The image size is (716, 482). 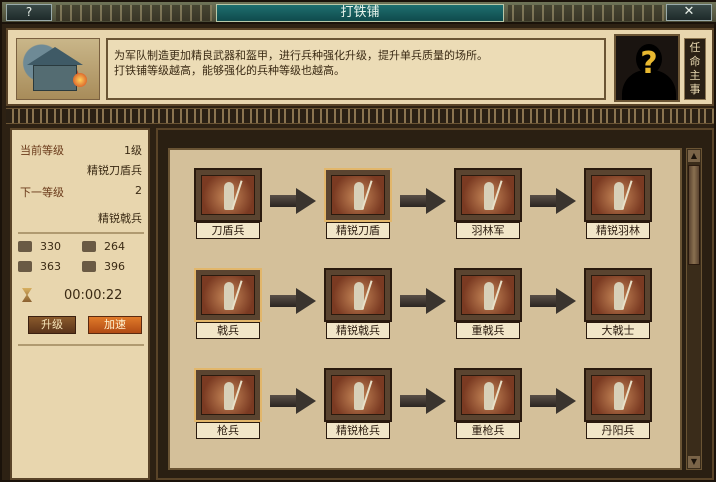 What do you see at coordinates (25, 246) in the screenshot?
I see `wood-icon` at bounding box center [25, 246].